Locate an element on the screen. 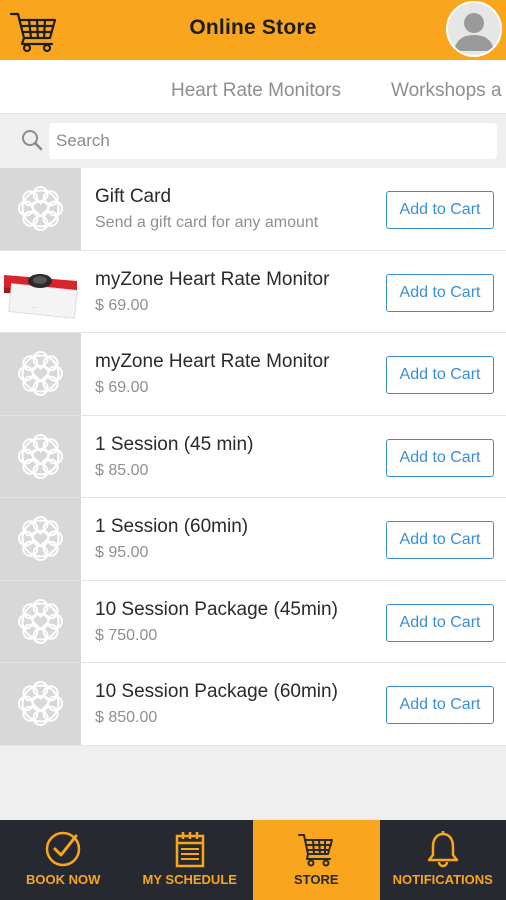 The height and width of the screenshot is (900, 506). check-circle-icon is located at coordinates (63, 849).